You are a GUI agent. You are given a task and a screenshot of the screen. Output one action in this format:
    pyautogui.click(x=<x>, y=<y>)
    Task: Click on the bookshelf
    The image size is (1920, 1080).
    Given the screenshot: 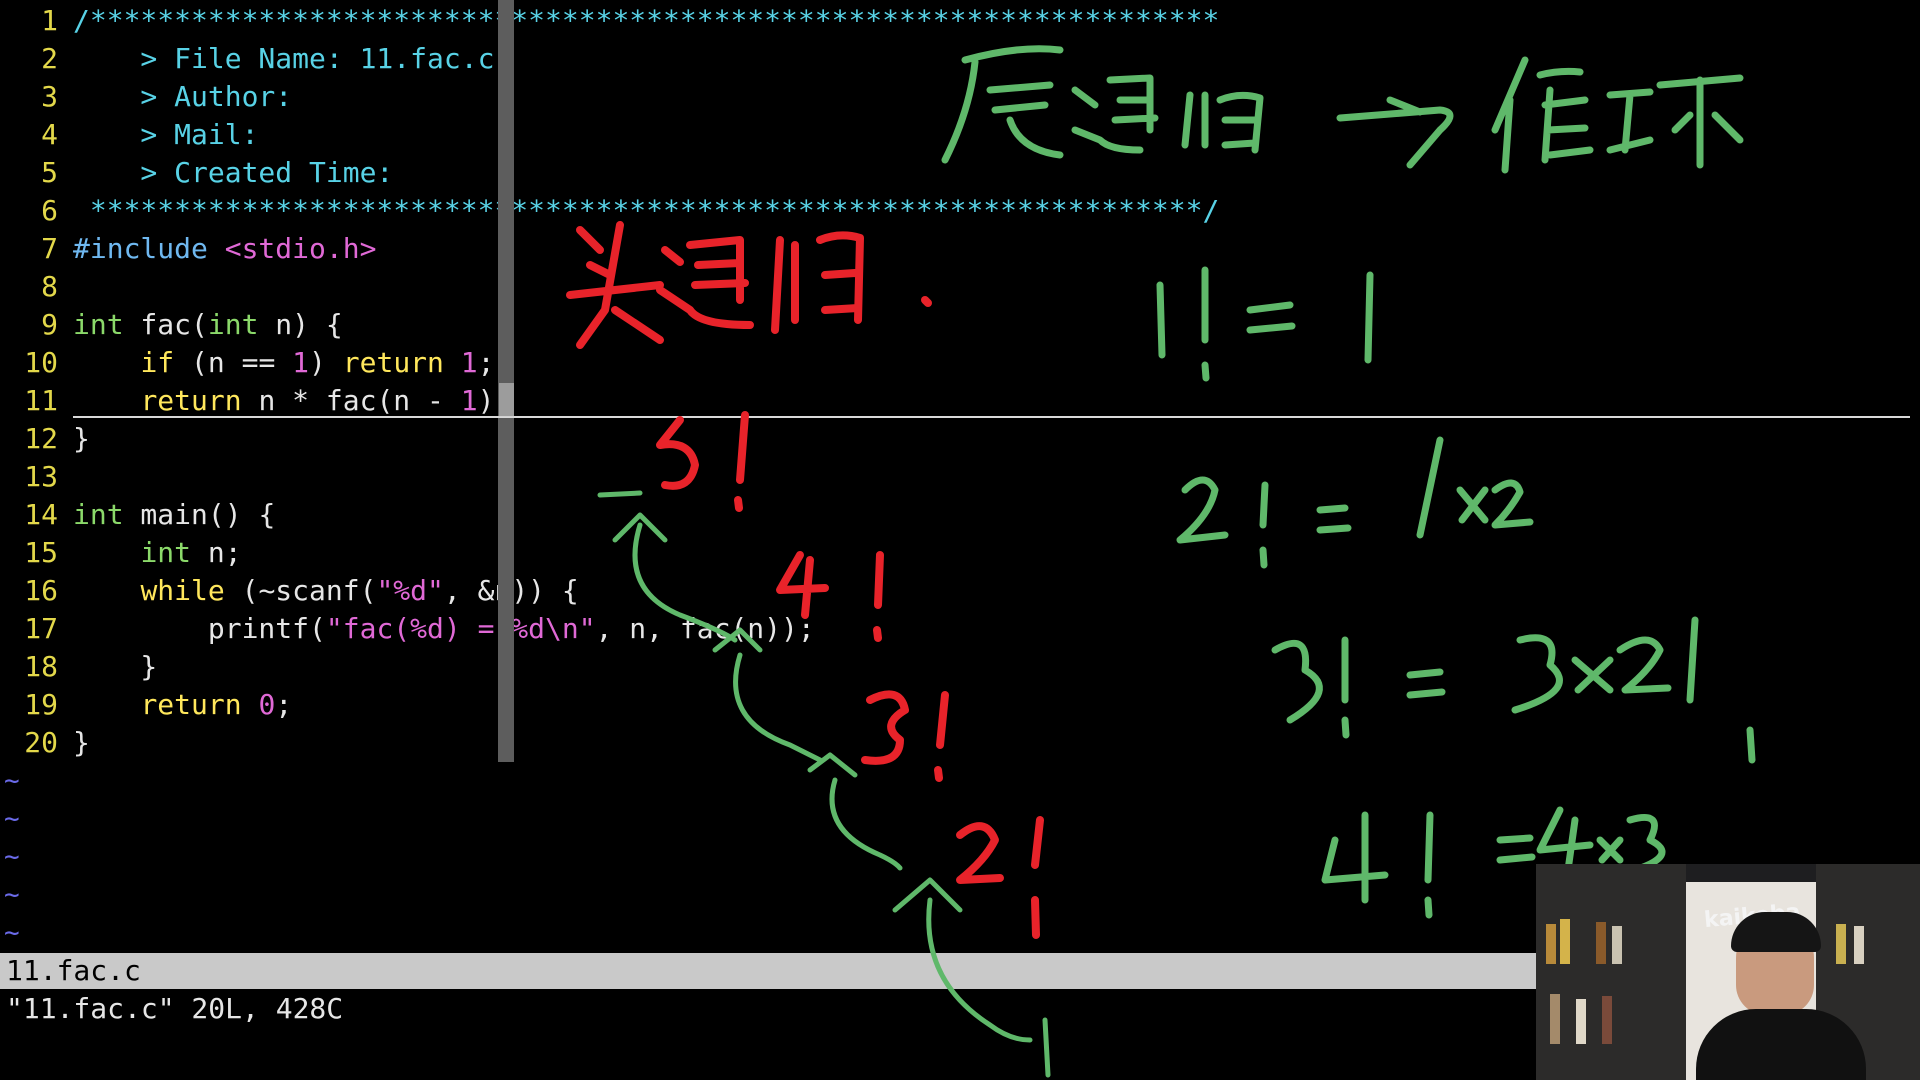 What is the action you would take?
    pyautogui.click(x=1611, y=972)
    